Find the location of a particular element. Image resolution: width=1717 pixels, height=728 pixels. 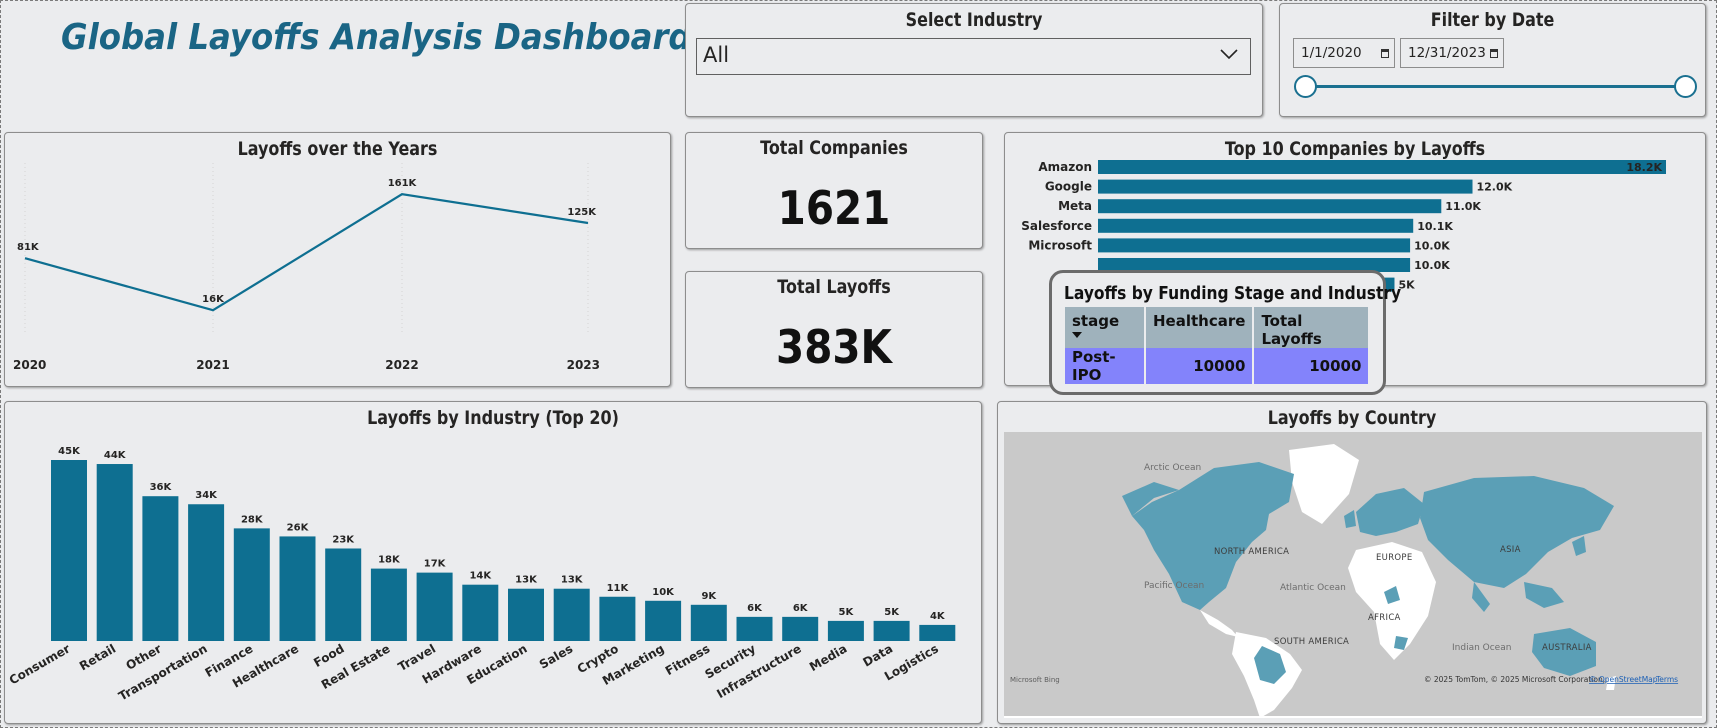

data-label: 16K is located at coordinates (213, 299).